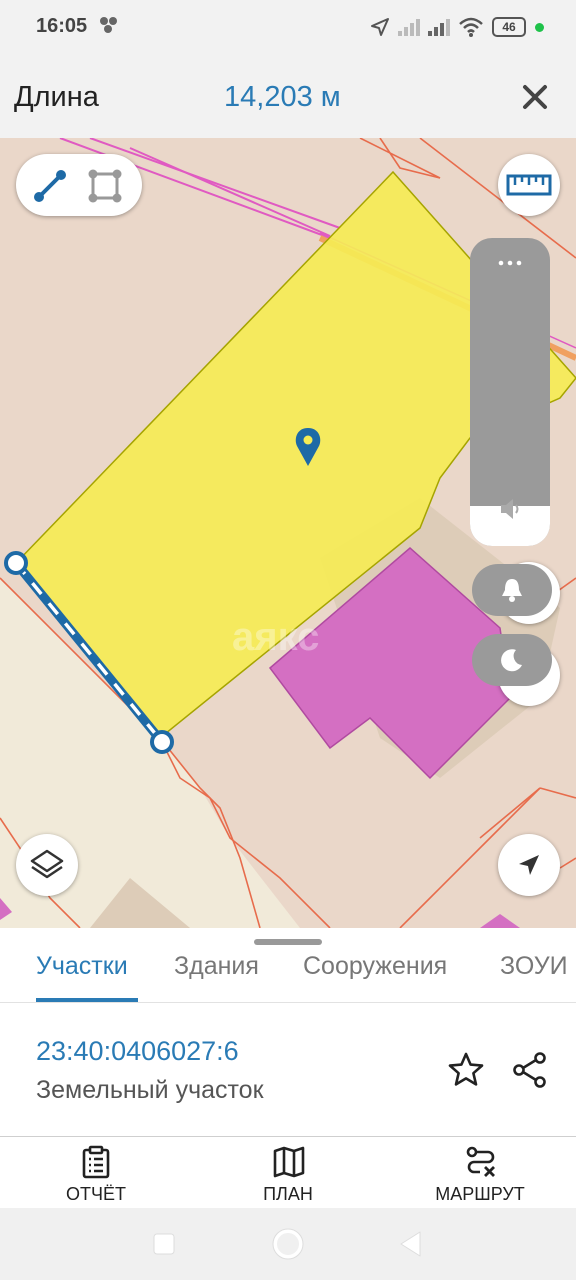  What do you see at coordinates (530, 1070) in the screenshot?
I see `share-icon` at bounding box center [530, 1070].